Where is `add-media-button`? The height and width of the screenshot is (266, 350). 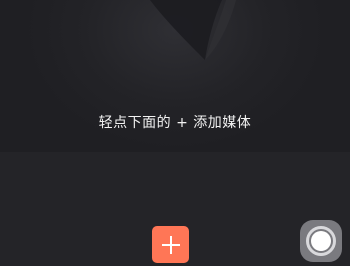 add-media-button is located at coordinates (170, 244).